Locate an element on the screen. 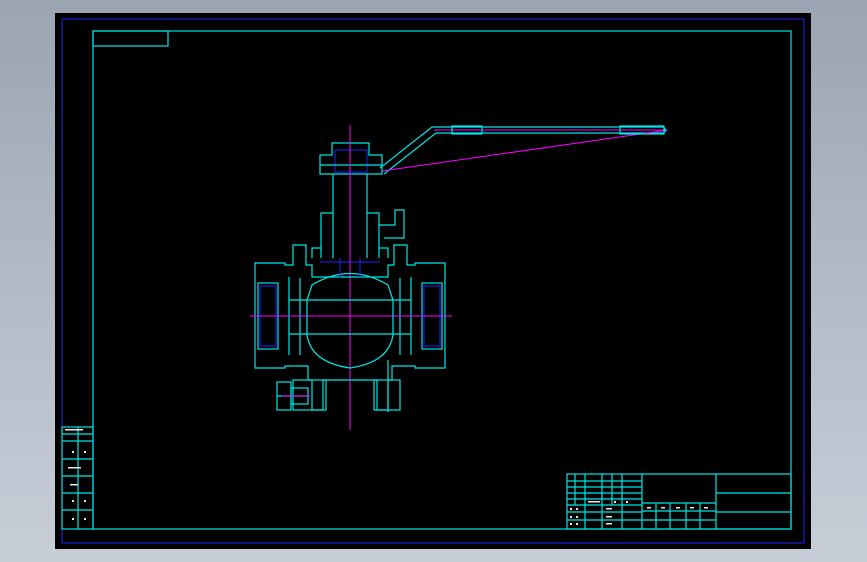 This screenshot has height=562, width=867. valve-bonnet is located at coordinates (358, 233).